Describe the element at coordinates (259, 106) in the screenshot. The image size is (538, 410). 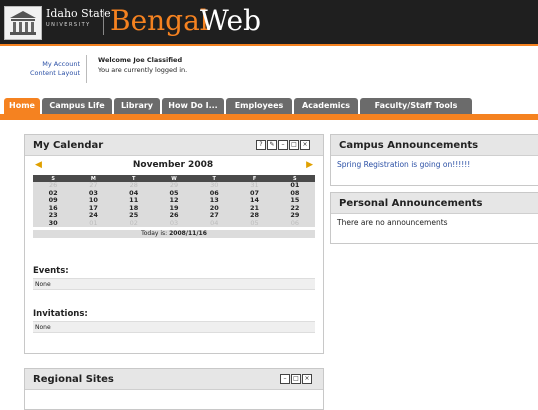
I see `tab-employees: Employees` at that location.